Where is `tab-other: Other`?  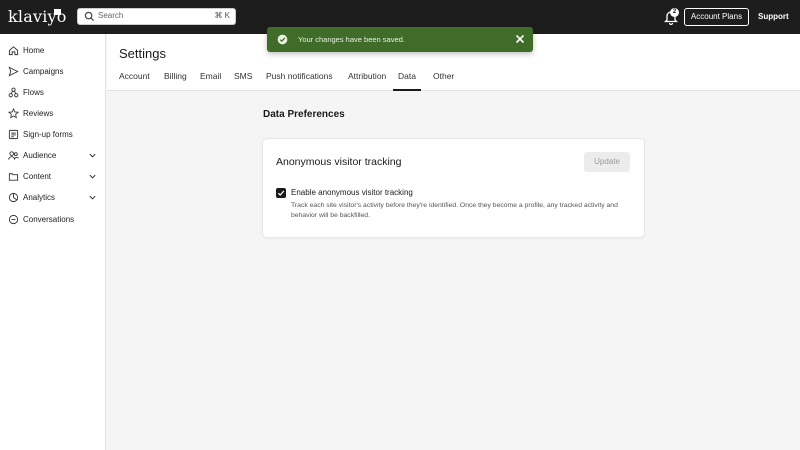
tab-other: Other is located at coordinates (443, 81).